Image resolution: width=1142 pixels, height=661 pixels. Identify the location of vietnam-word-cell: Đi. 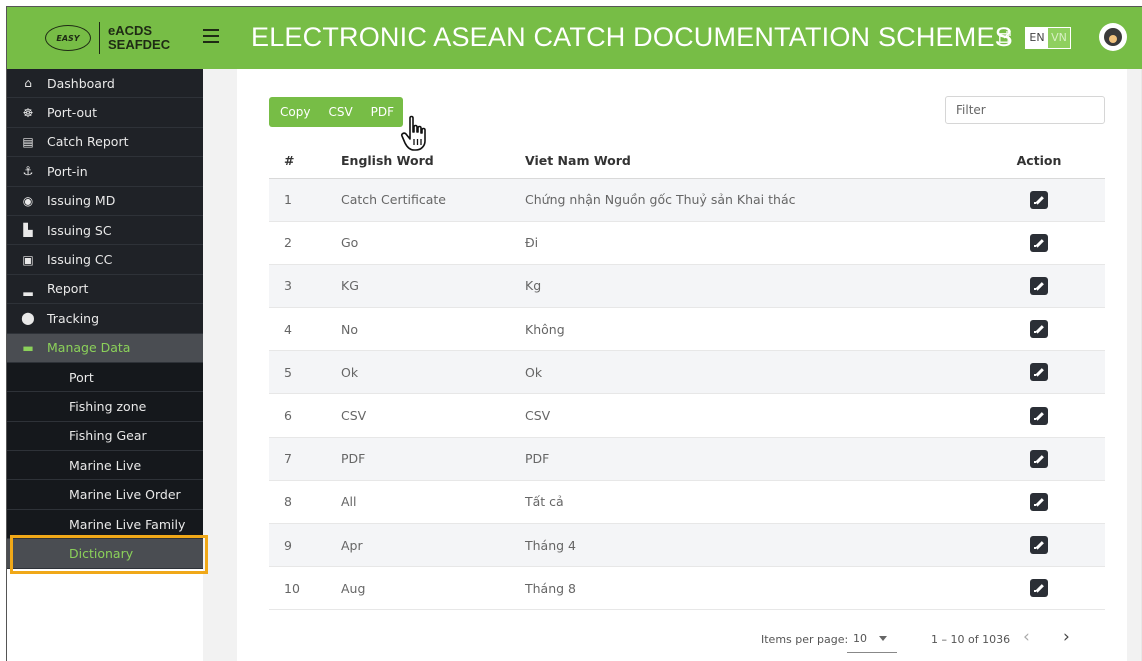
(749, 243).